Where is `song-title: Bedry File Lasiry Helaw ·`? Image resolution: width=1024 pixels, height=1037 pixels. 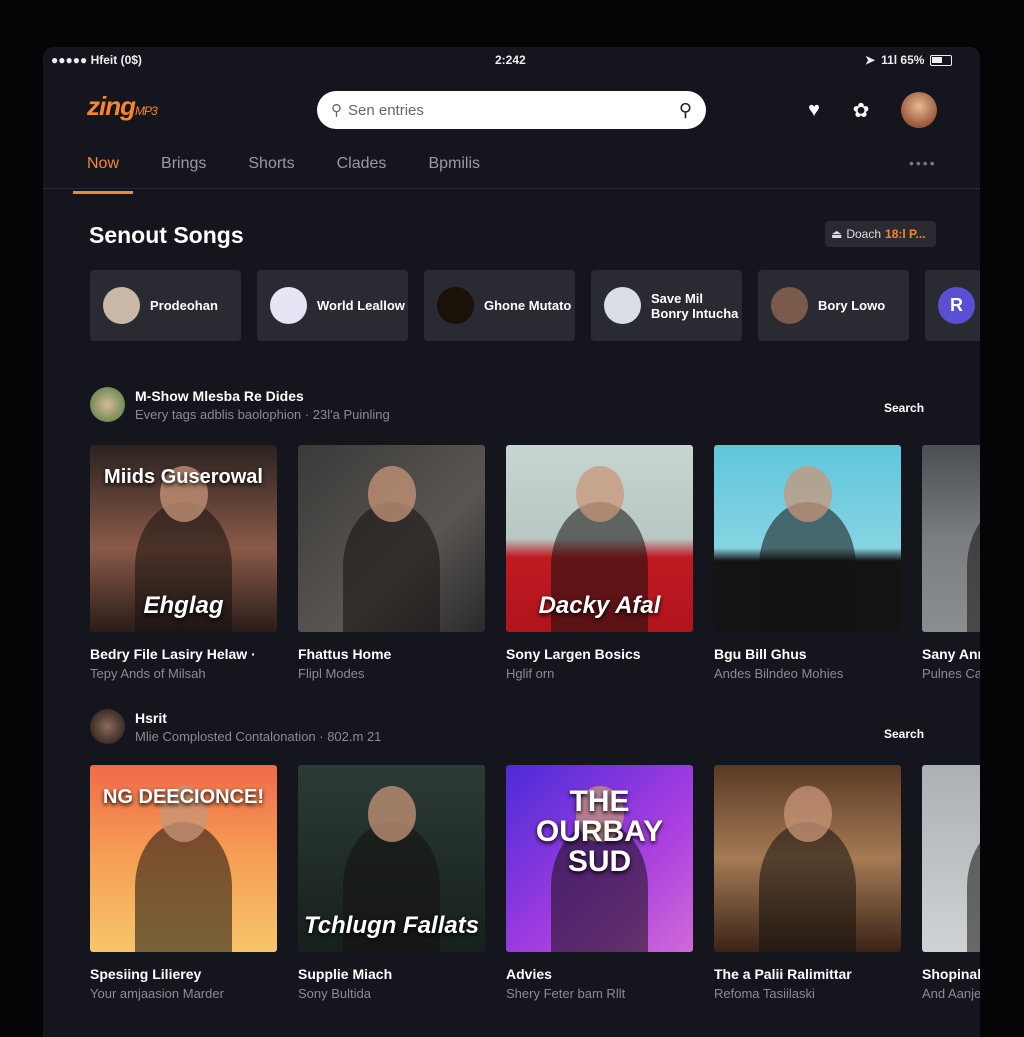 song-title: Bedry File Lasiry Helaw · is located at coordinates (173, 654).